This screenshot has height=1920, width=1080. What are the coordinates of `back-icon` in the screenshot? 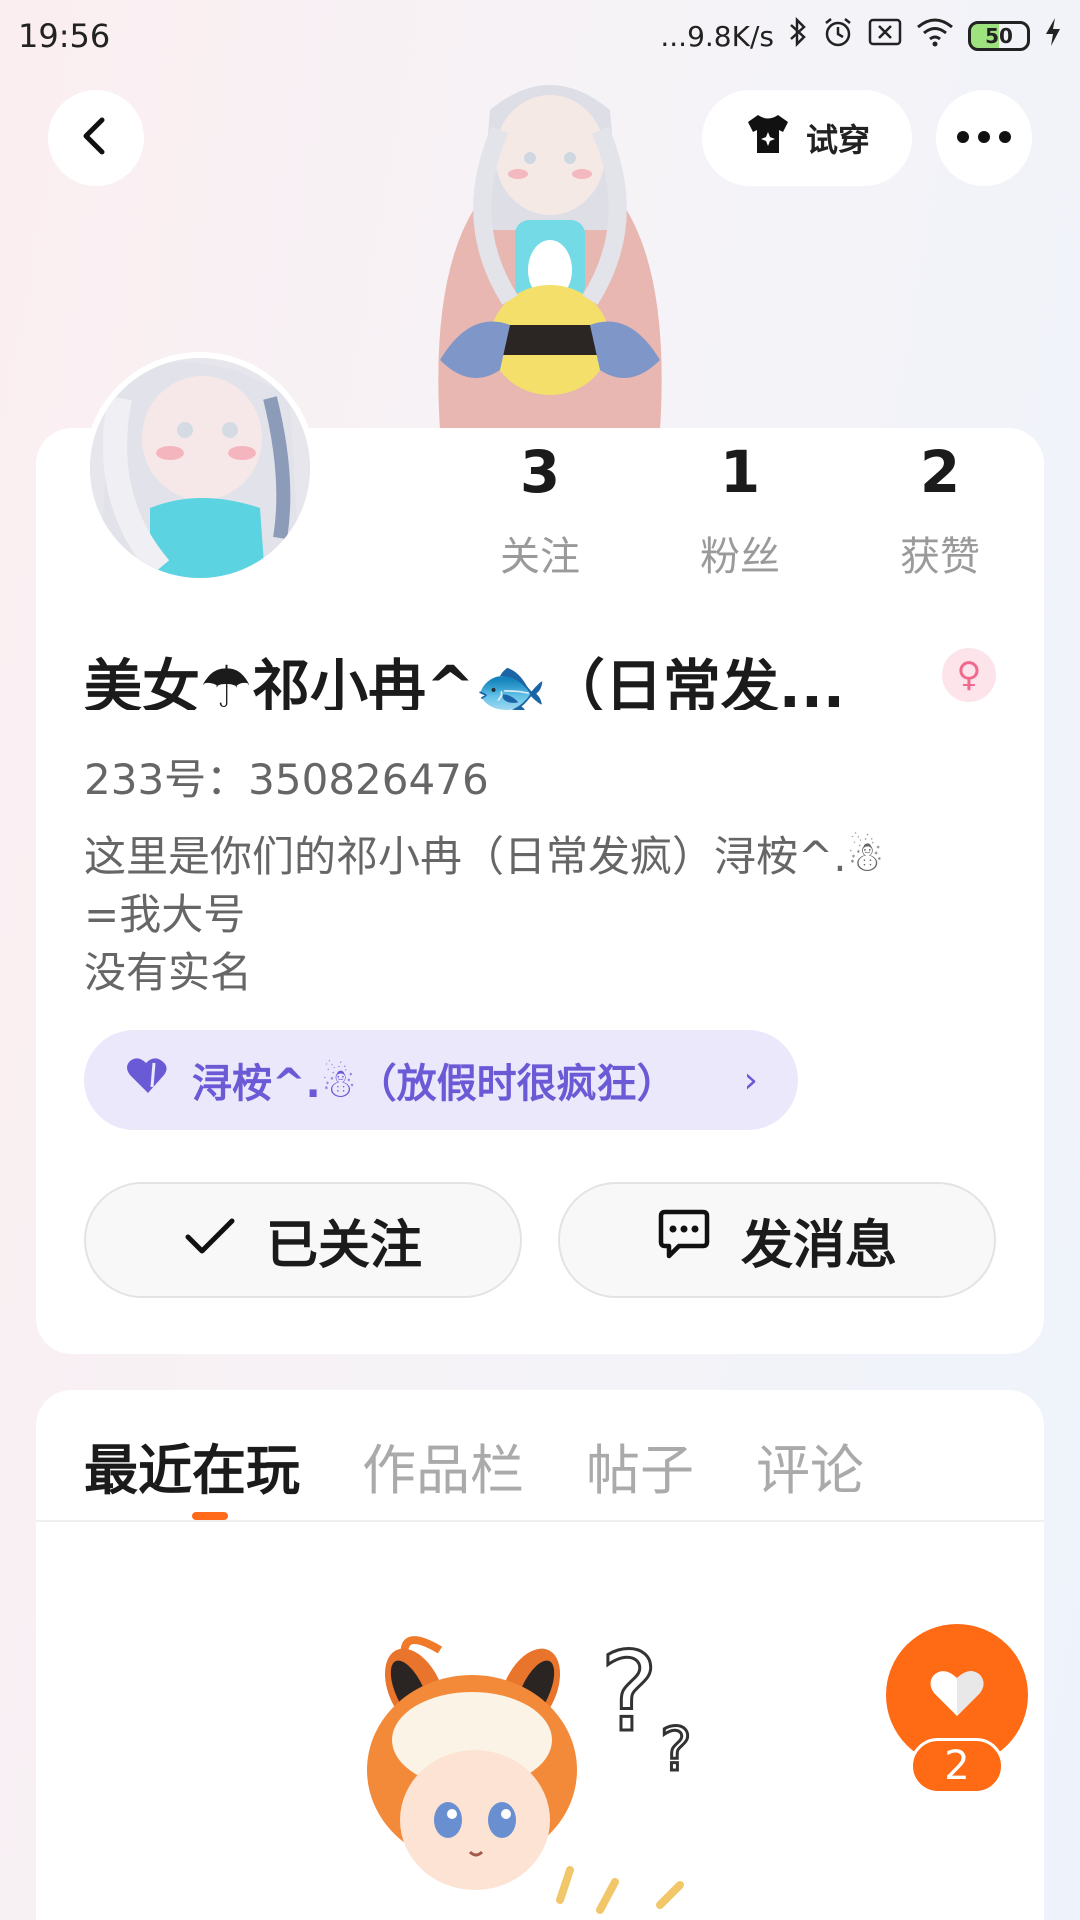 It's located at (96, 138).